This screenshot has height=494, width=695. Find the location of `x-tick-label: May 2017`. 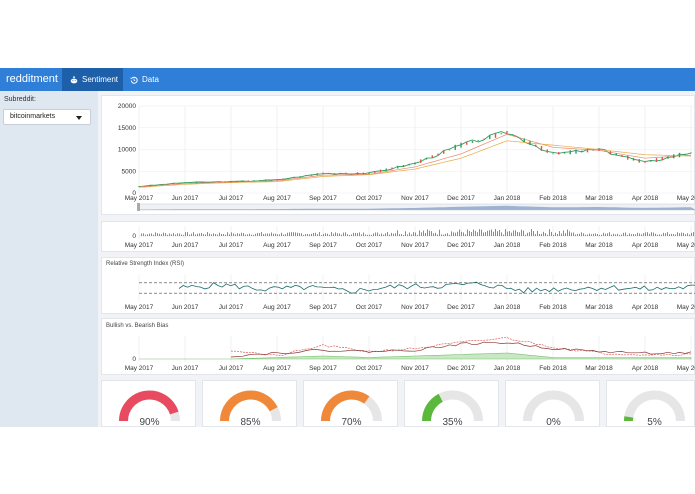

x-tick-label: May 2017 is located at coordinates (139, 368).